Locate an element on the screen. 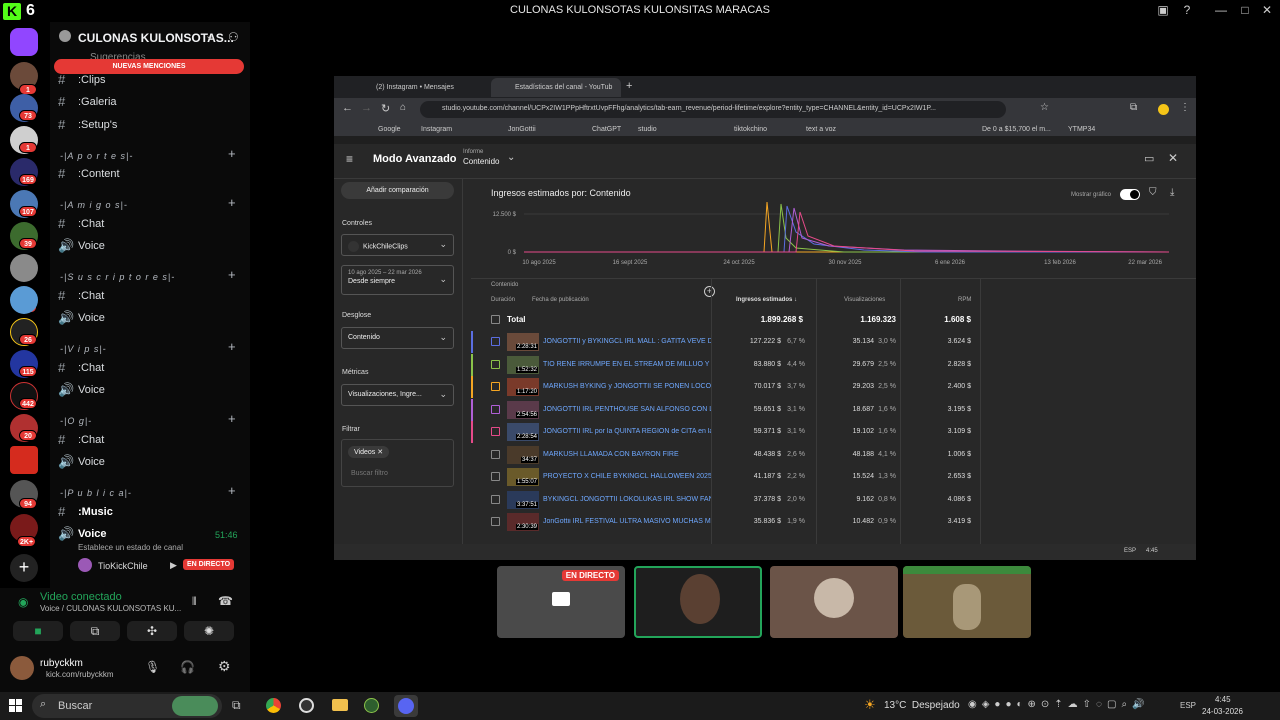 This screenshot has width=1280, height=720. date-range-select: 10 ago 2025 – 22 mar 2026 Desde siempre ⌄ is located at coordinates (397, 280).